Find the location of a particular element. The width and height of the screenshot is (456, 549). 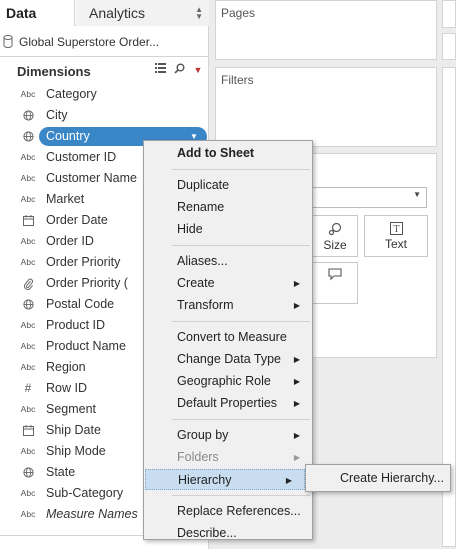

field-label: Row ID is located at coordinates (66, 388).